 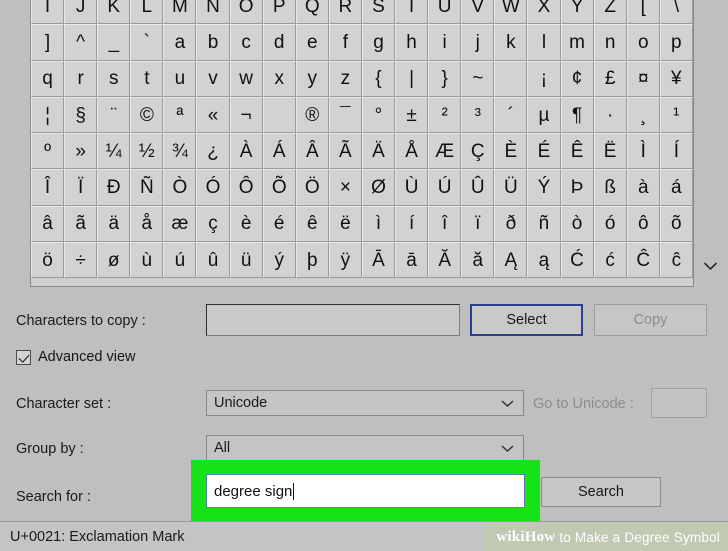 I want to click on character-cell: r, so click(x=81, y=78).